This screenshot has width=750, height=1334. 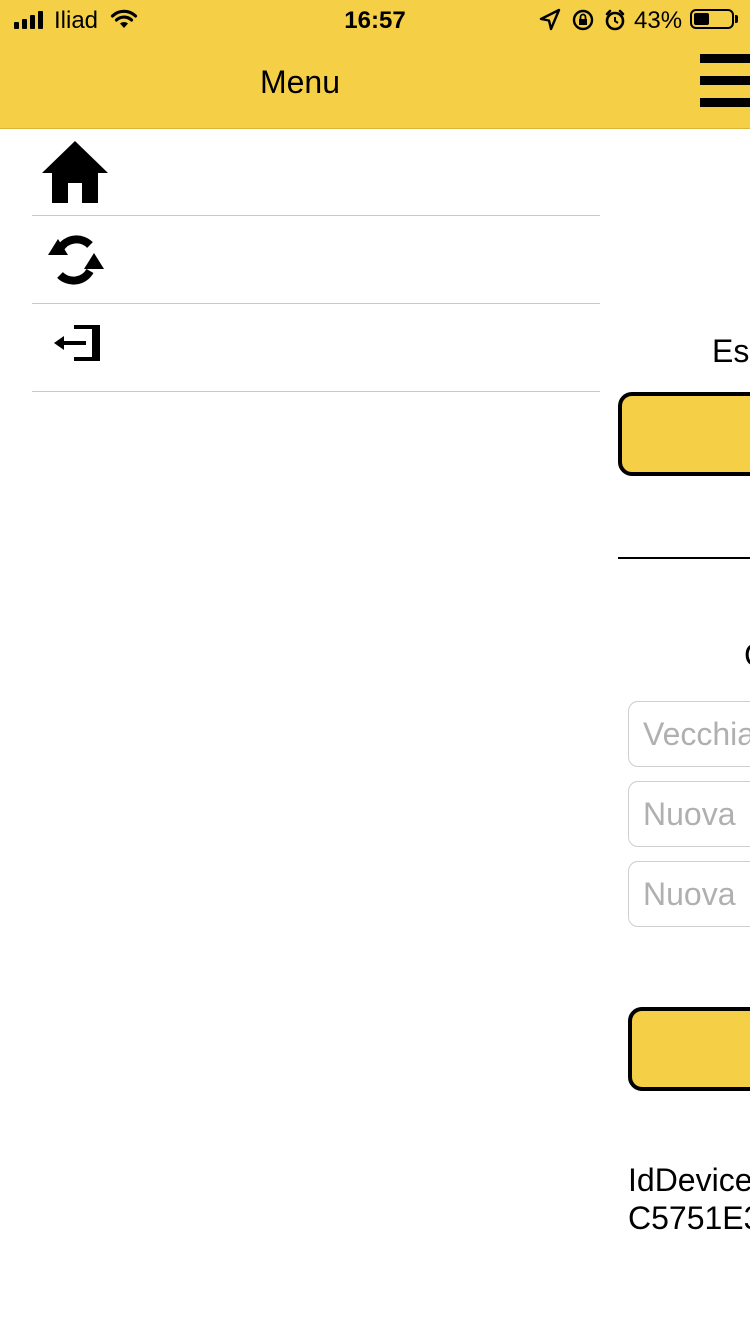 What do you see at coordinates (316, 348) in the screenshot?
I see `menu-item-logout` at bounding box center [316, 348].